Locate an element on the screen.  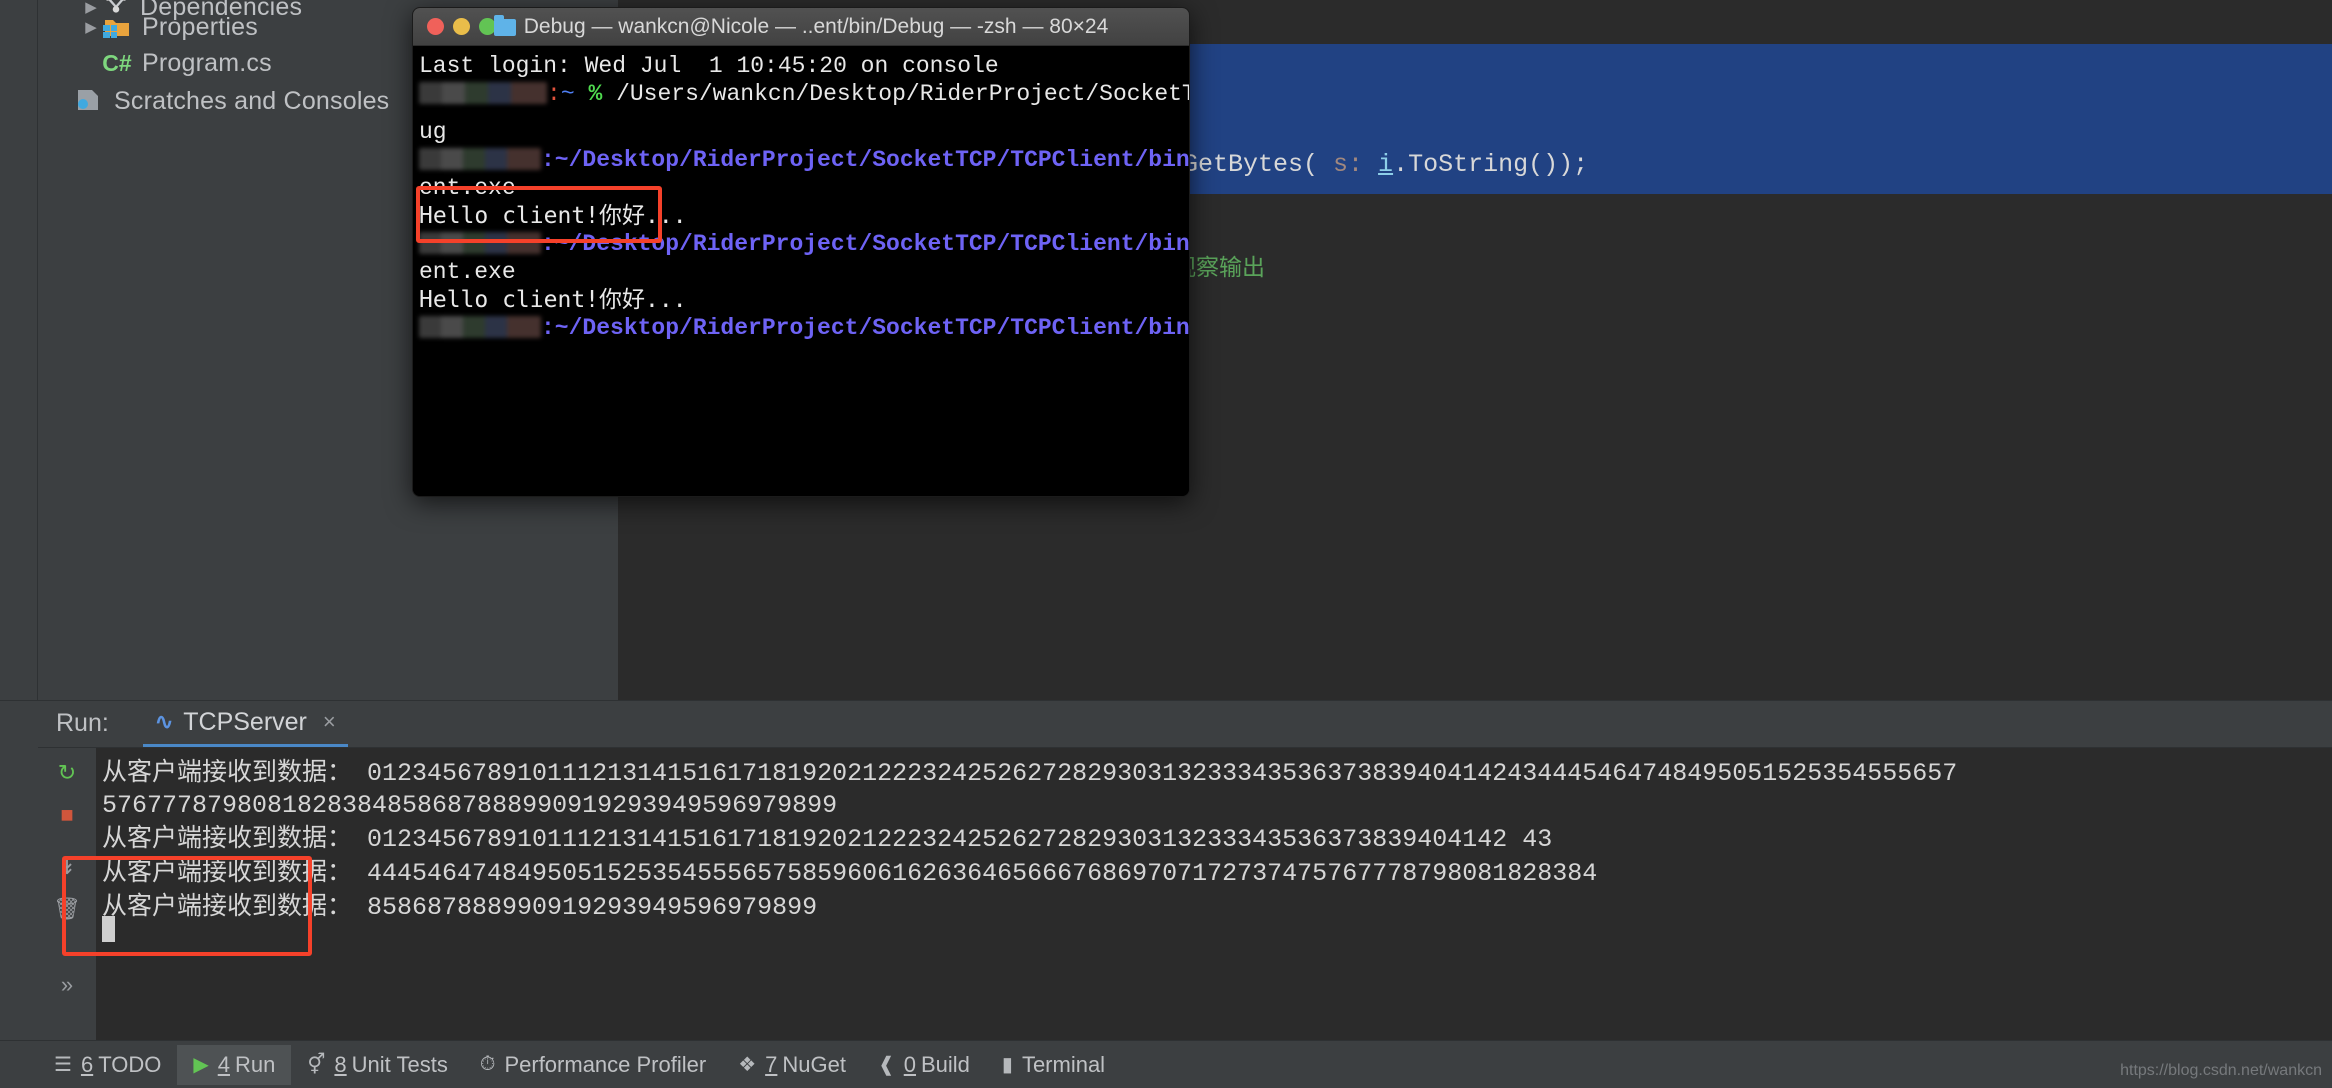
tree-item-scratches: Scratches and Consoles is located at coordinates (220, 101).